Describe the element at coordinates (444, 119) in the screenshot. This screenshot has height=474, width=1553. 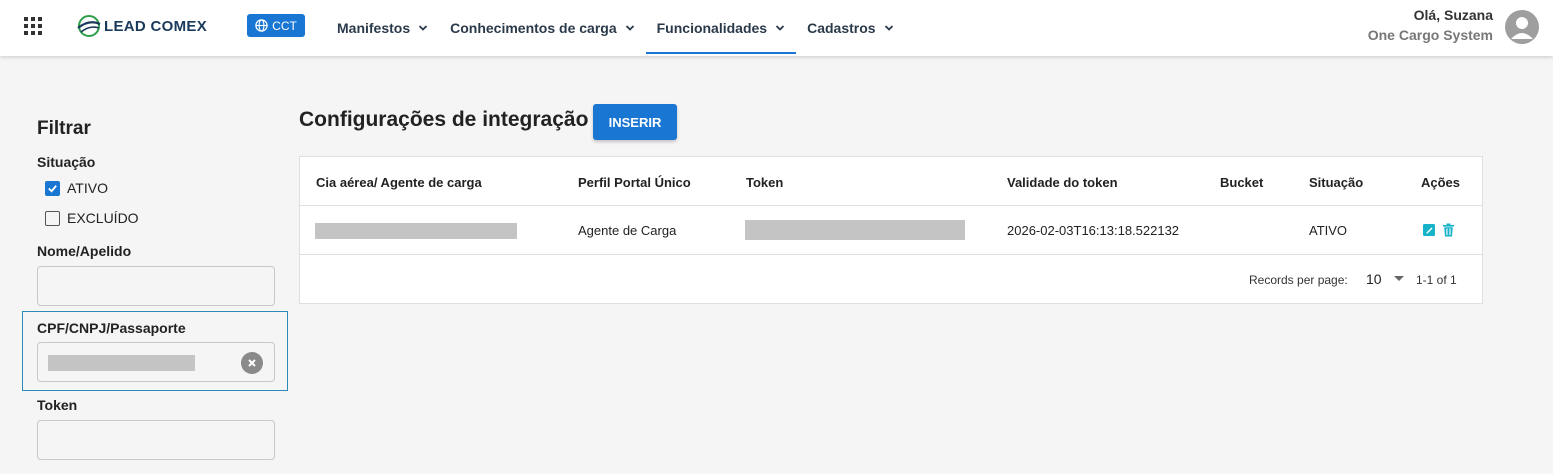
I see `page-title: Configurações de integração` at that location.